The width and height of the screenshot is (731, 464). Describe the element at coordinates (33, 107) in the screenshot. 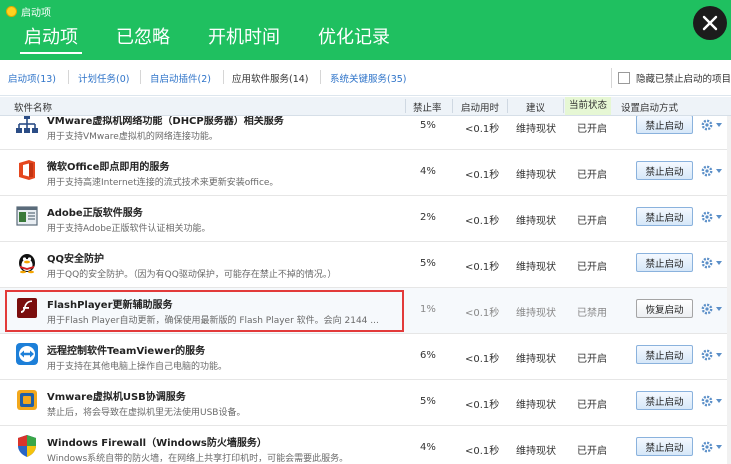

I see `column-name: 软件名称` at that location.